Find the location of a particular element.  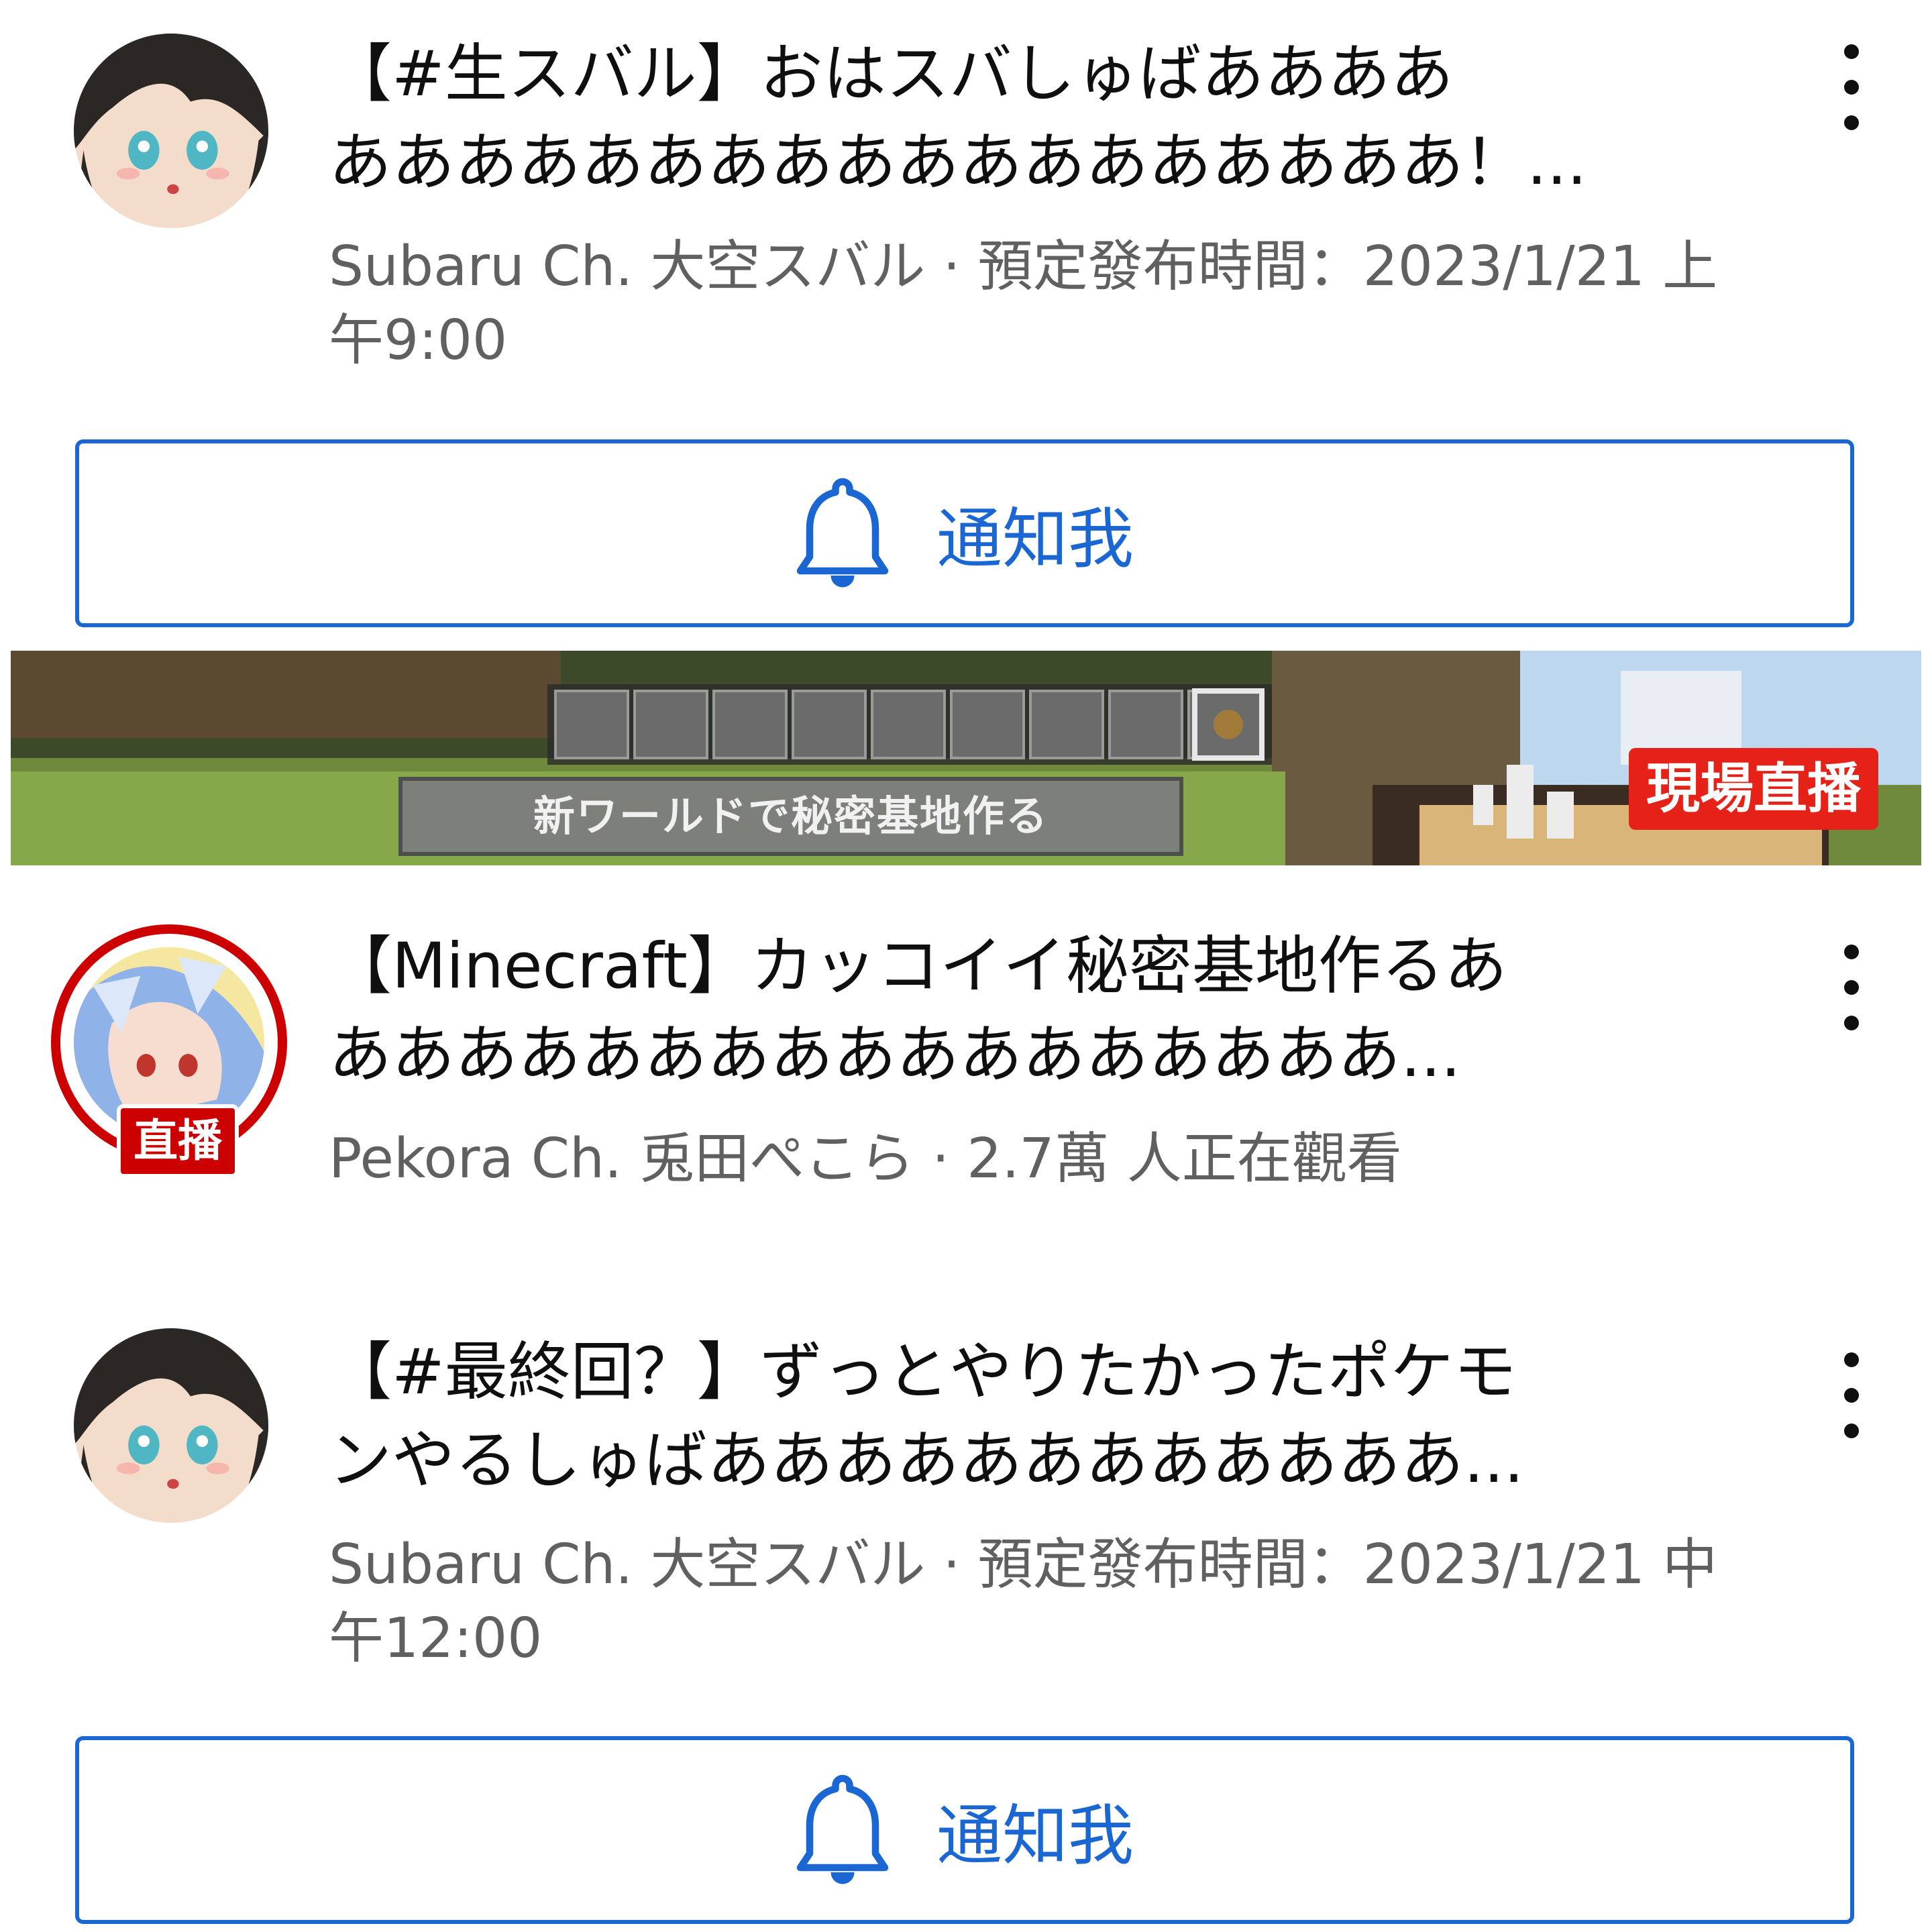

meta-line: Pekora Ch. 兎田ぺこら · 2.7萬 人正在觀看 is located at coordinates (865, 1159).